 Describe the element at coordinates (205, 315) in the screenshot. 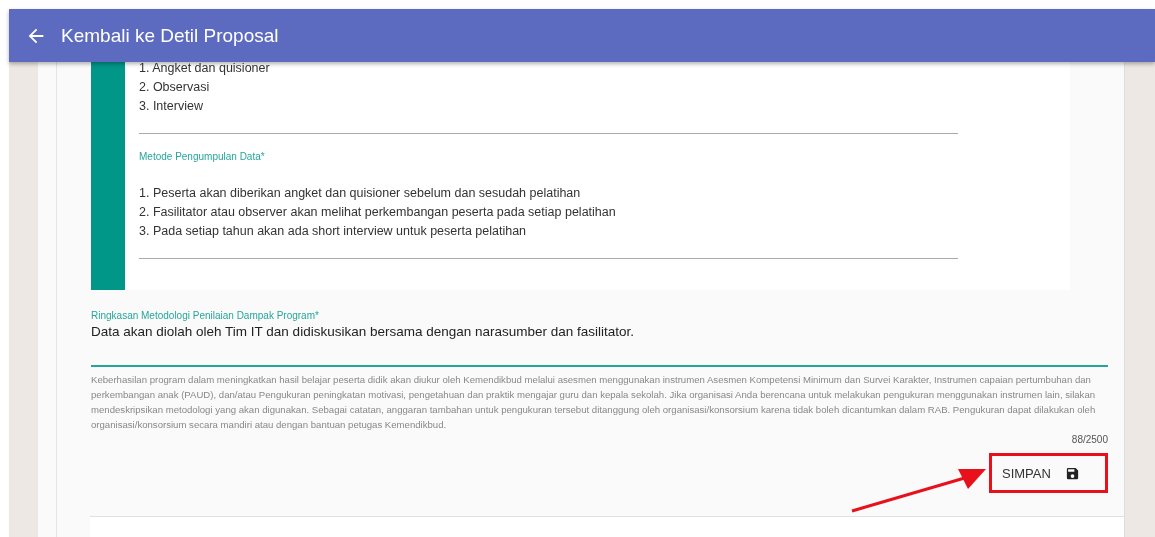

I see `field-label: Ringkasan Metodologi Penilaian Dampak Program*` at that location.